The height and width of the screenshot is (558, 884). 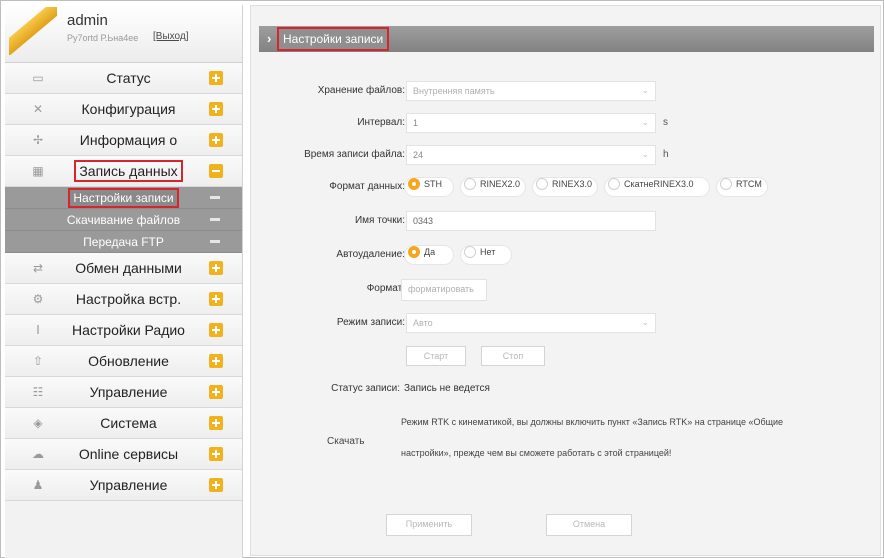 What do you see at coordinates (513, 356) in the screenshot?
I see `stop-button: Стоп` at bounding box center [513, 356].